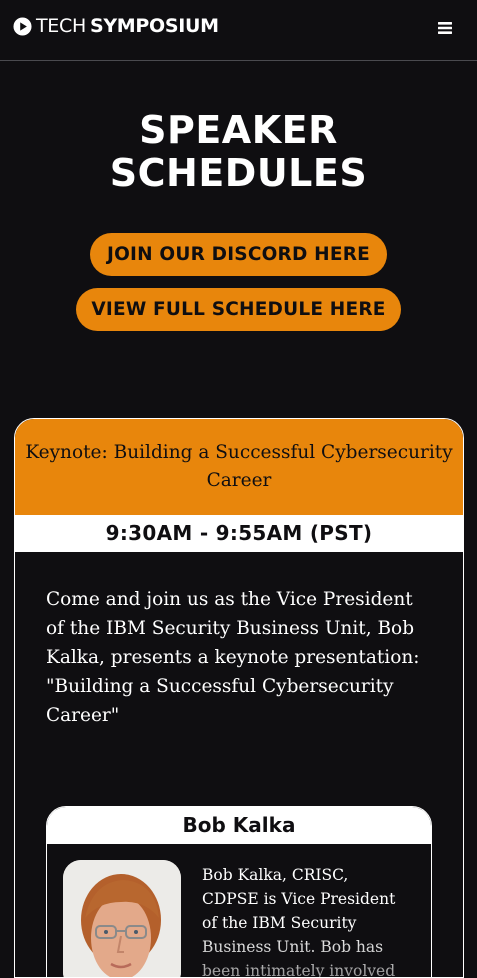  I want to click on logo-text-bold: SYMPOSIUM, so click(154, 26).